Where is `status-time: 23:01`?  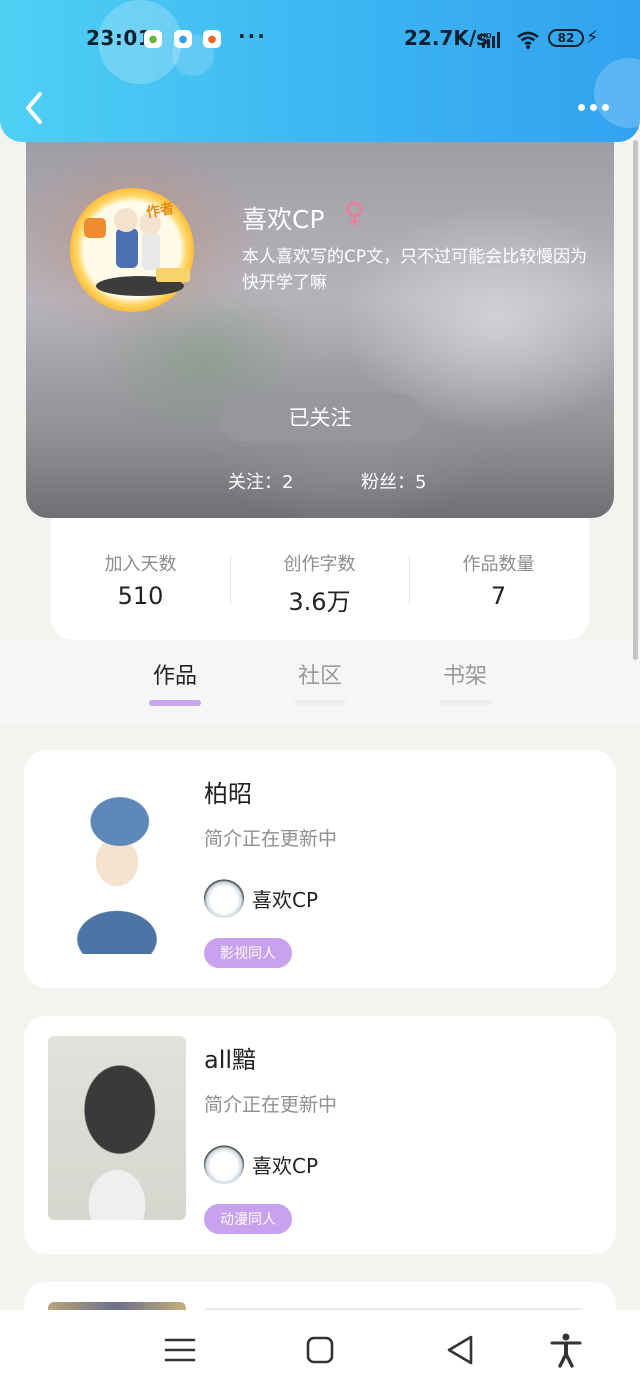
status-time: 23:01 is located at coordinates (119, 38).